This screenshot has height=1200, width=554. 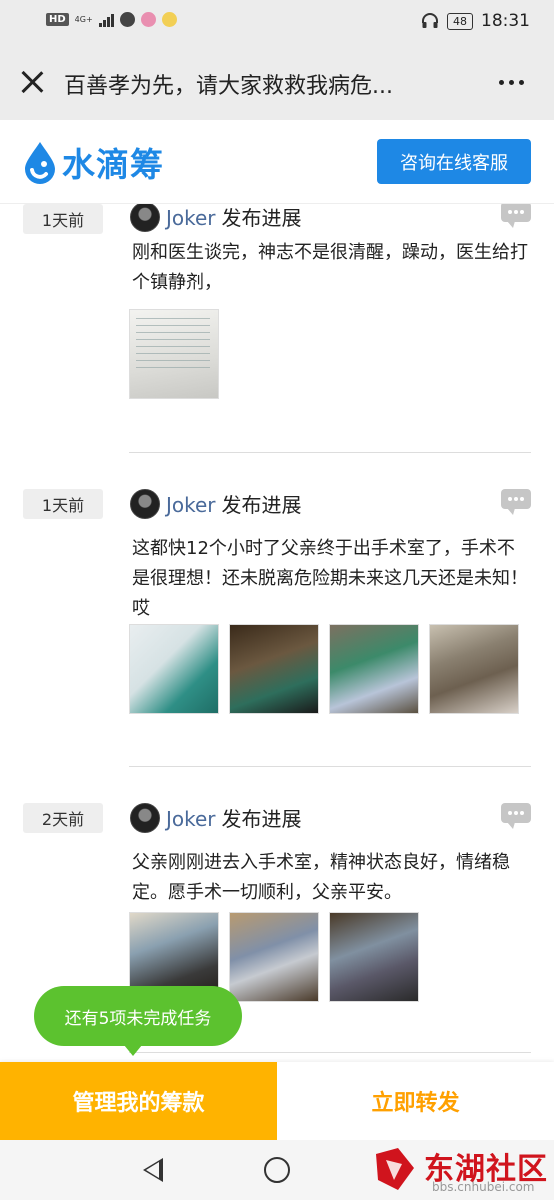 I want to click on water-drop-icon, so click(x=40, y=163).